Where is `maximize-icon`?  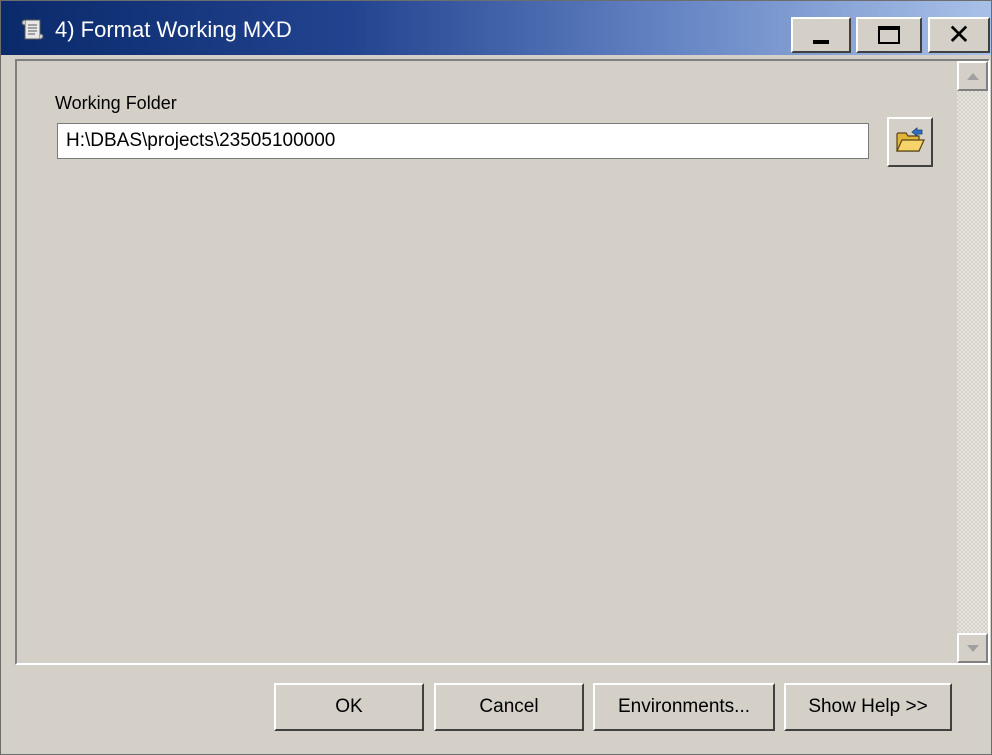
maximize-icon is located at coordinates (889, 35).